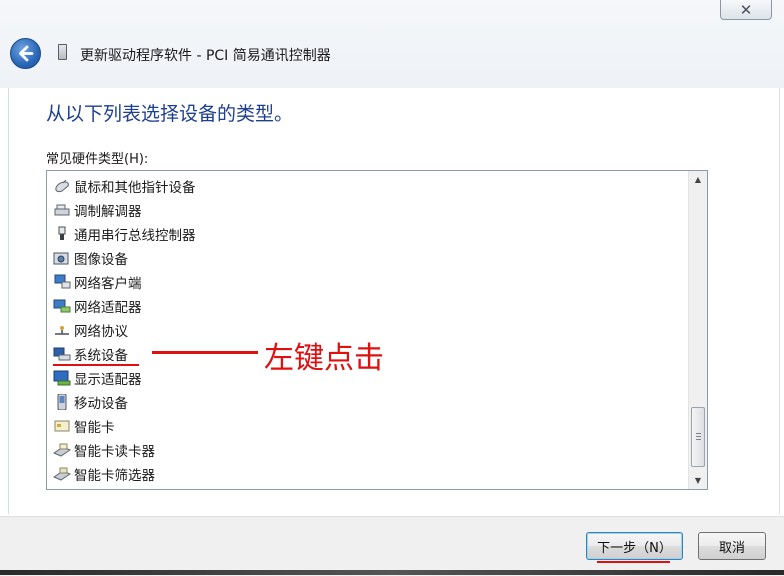 The height and width of the screenshot is (576, 784). Describe the element at coordinates (135, 236) in the screenshot. I see `list-item-label: 通用串行总线控制器` at that location.